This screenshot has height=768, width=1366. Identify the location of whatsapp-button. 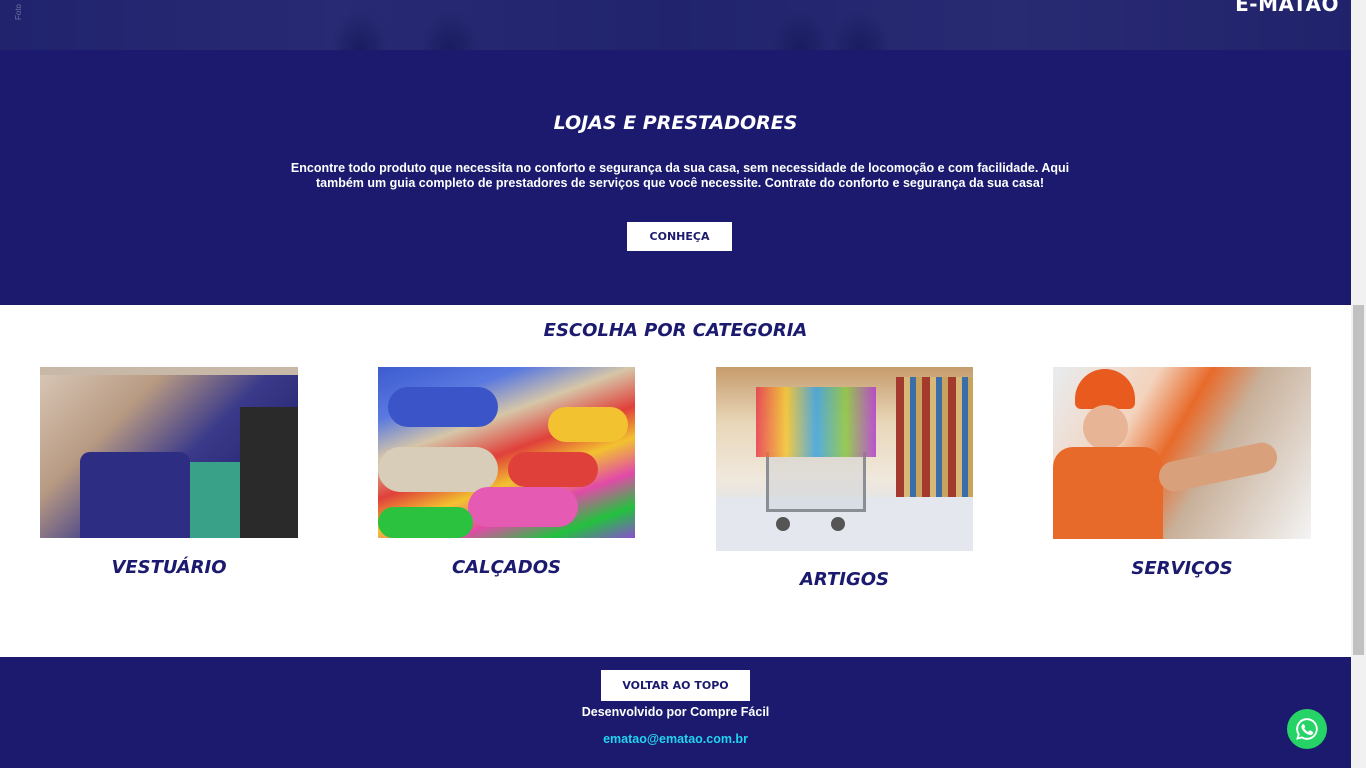
(1307, 729).